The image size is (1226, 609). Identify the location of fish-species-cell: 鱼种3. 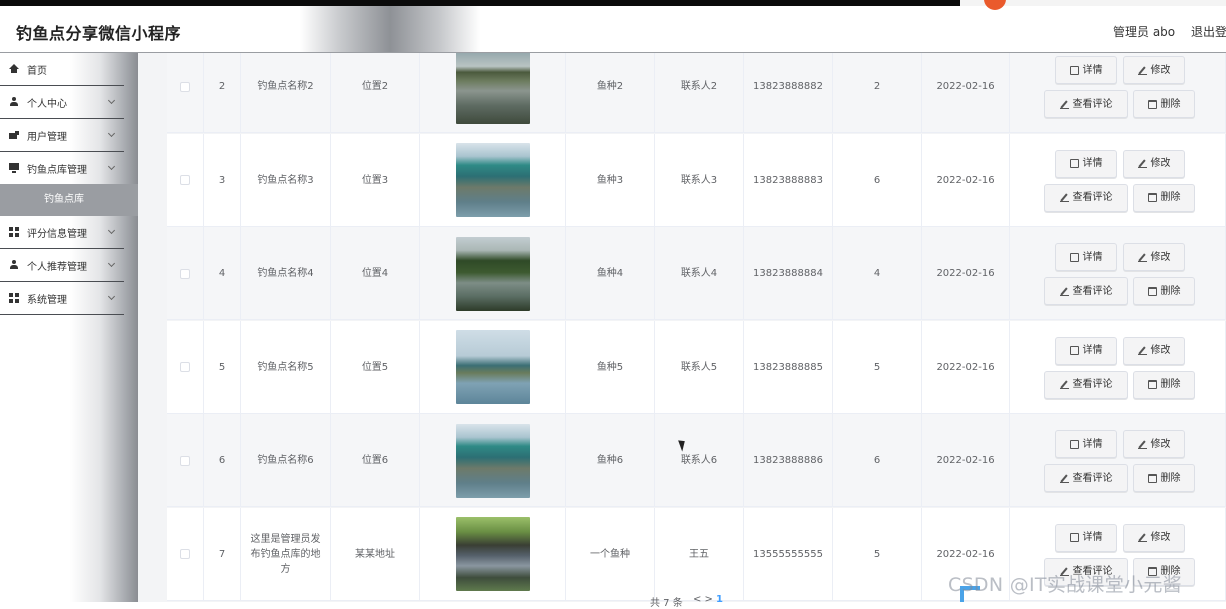
(610, 180).